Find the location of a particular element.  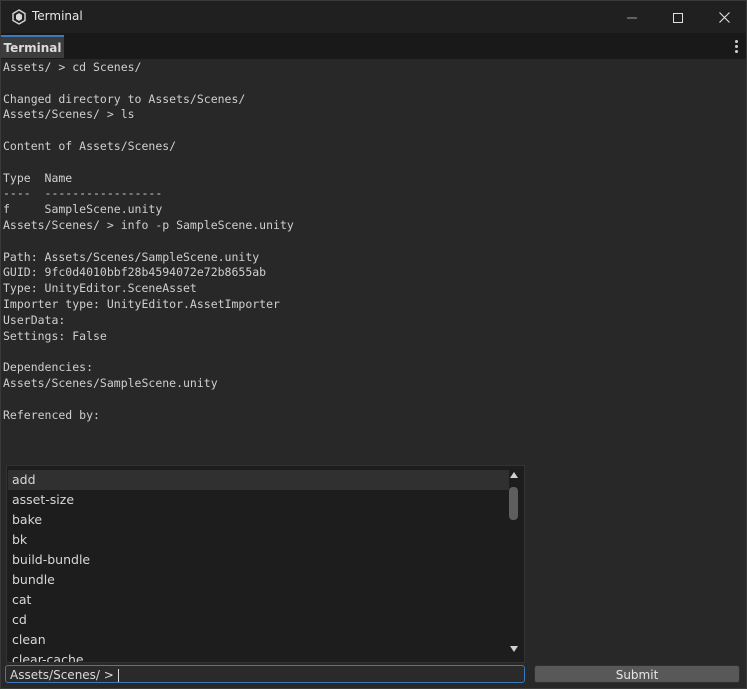

more-options-icon is located at coordinates (736, 46).